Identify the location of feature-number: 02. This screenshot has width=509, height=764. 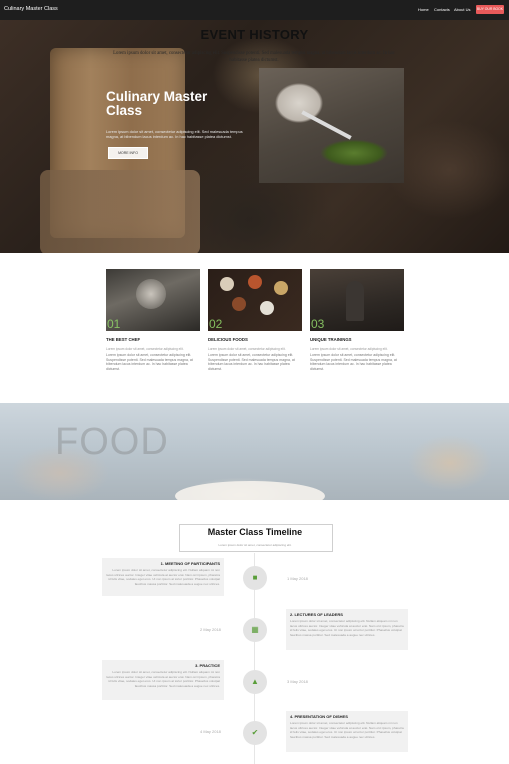
(216, 324).